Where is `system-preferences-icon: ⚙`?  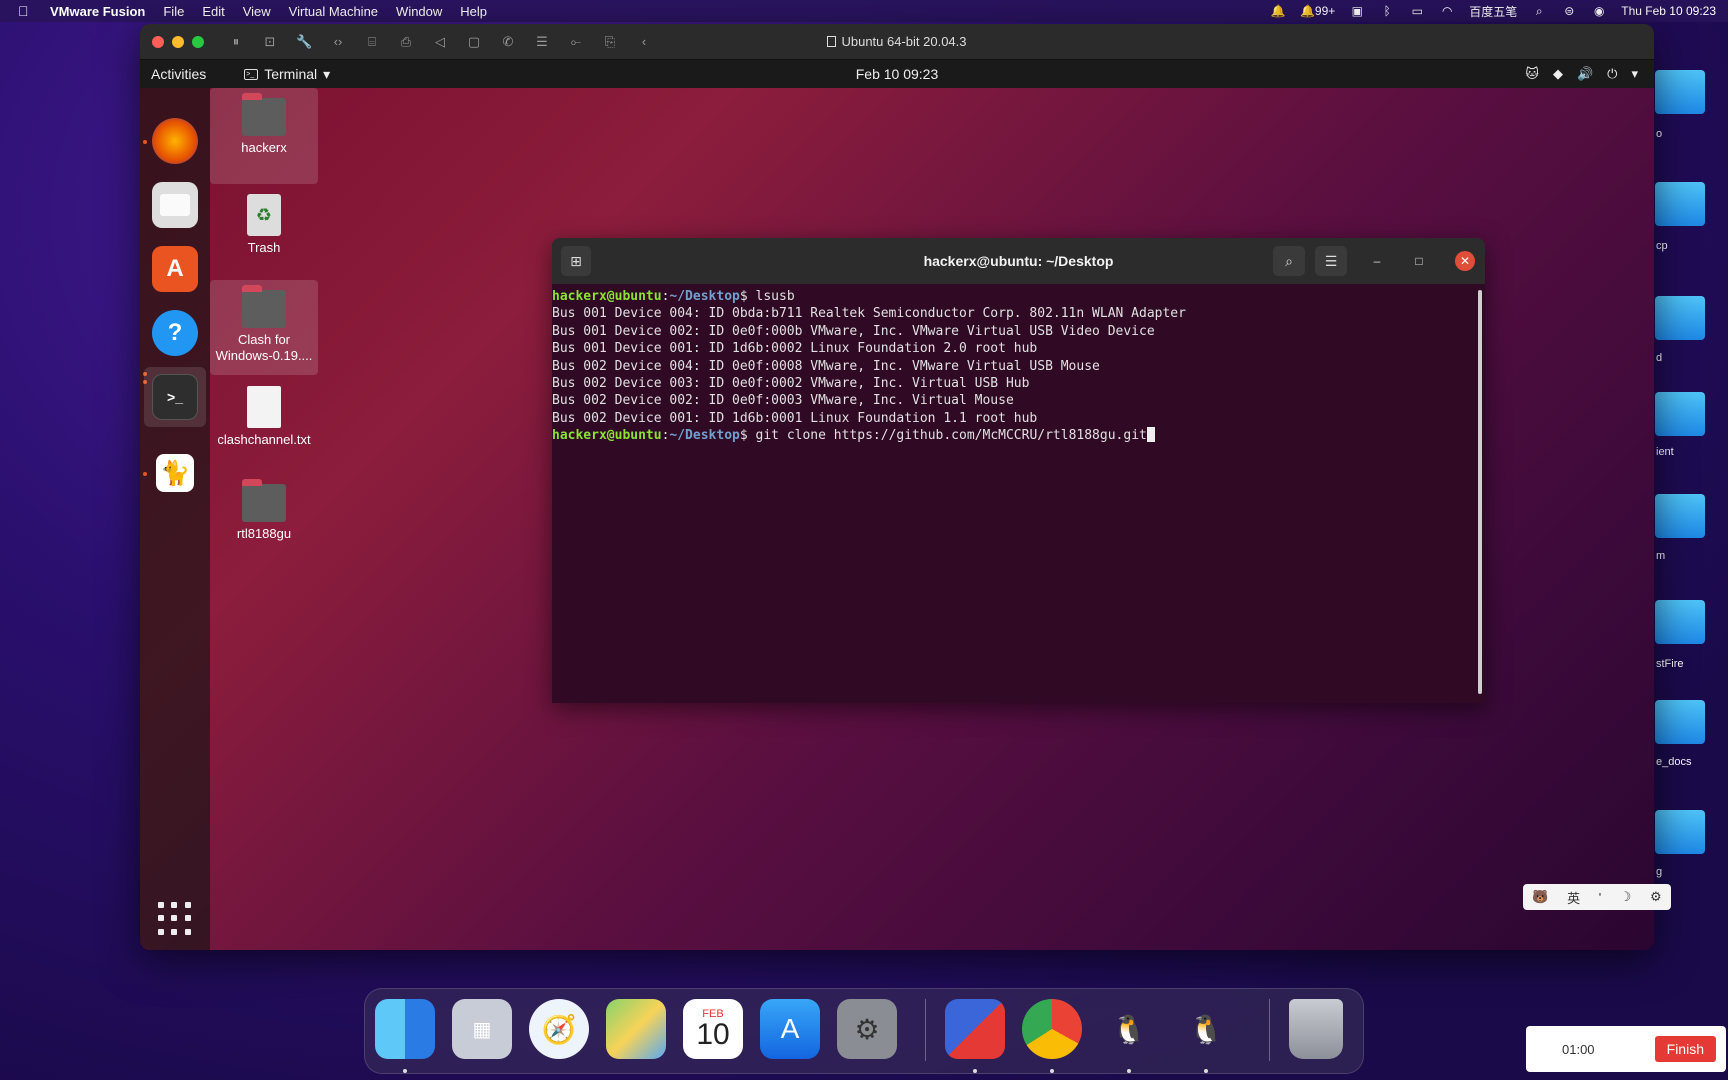 system-preferences-icon: ⚙ is located at coordinates (867, 1029).